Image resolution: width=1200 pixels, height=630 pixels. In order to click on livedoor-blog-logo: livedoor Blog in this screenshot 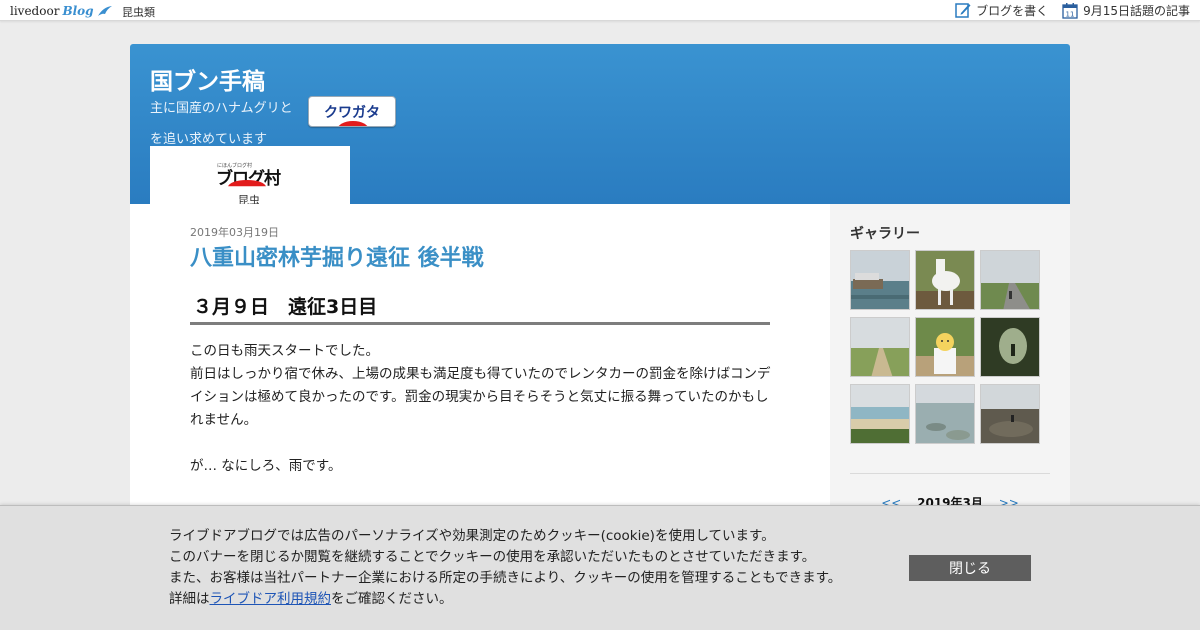, I will do `click(61, 10)`.